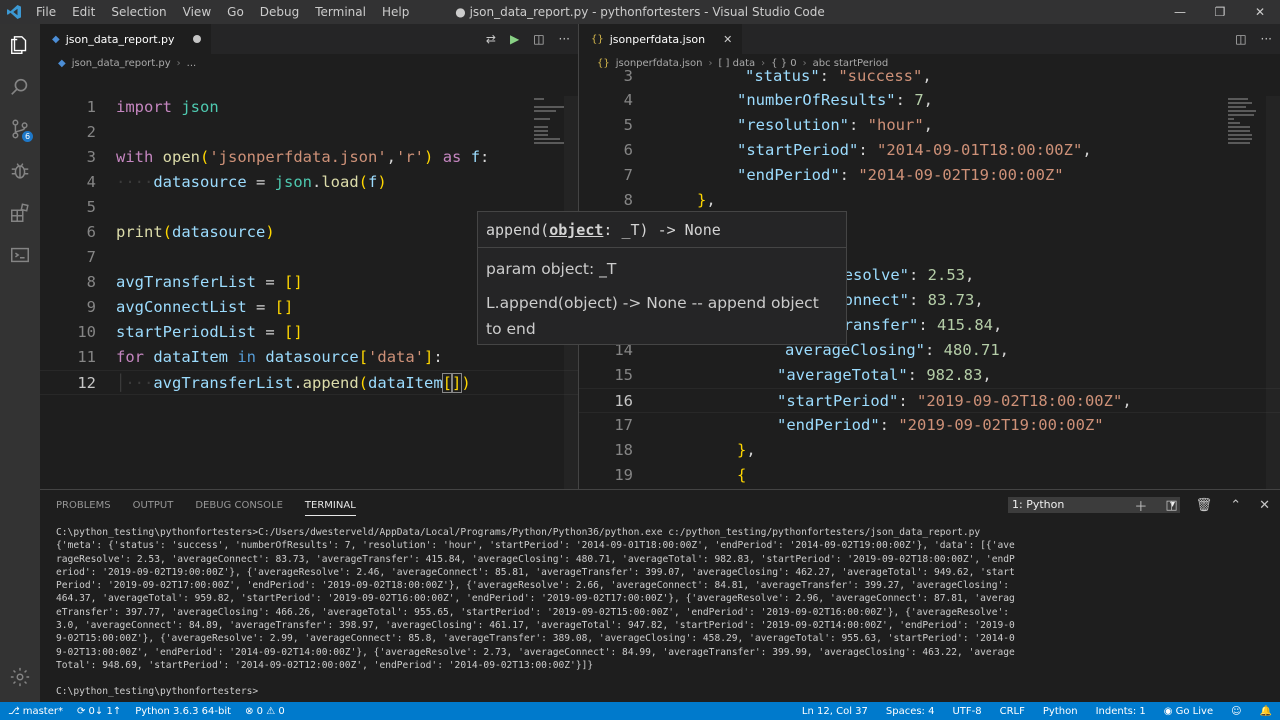 The image size is (1280, 720). What do you see at coordinates (330, 505) in the screenshot?
I see `tab-terminal: TERMINAL` at bounding box center [330, 505].